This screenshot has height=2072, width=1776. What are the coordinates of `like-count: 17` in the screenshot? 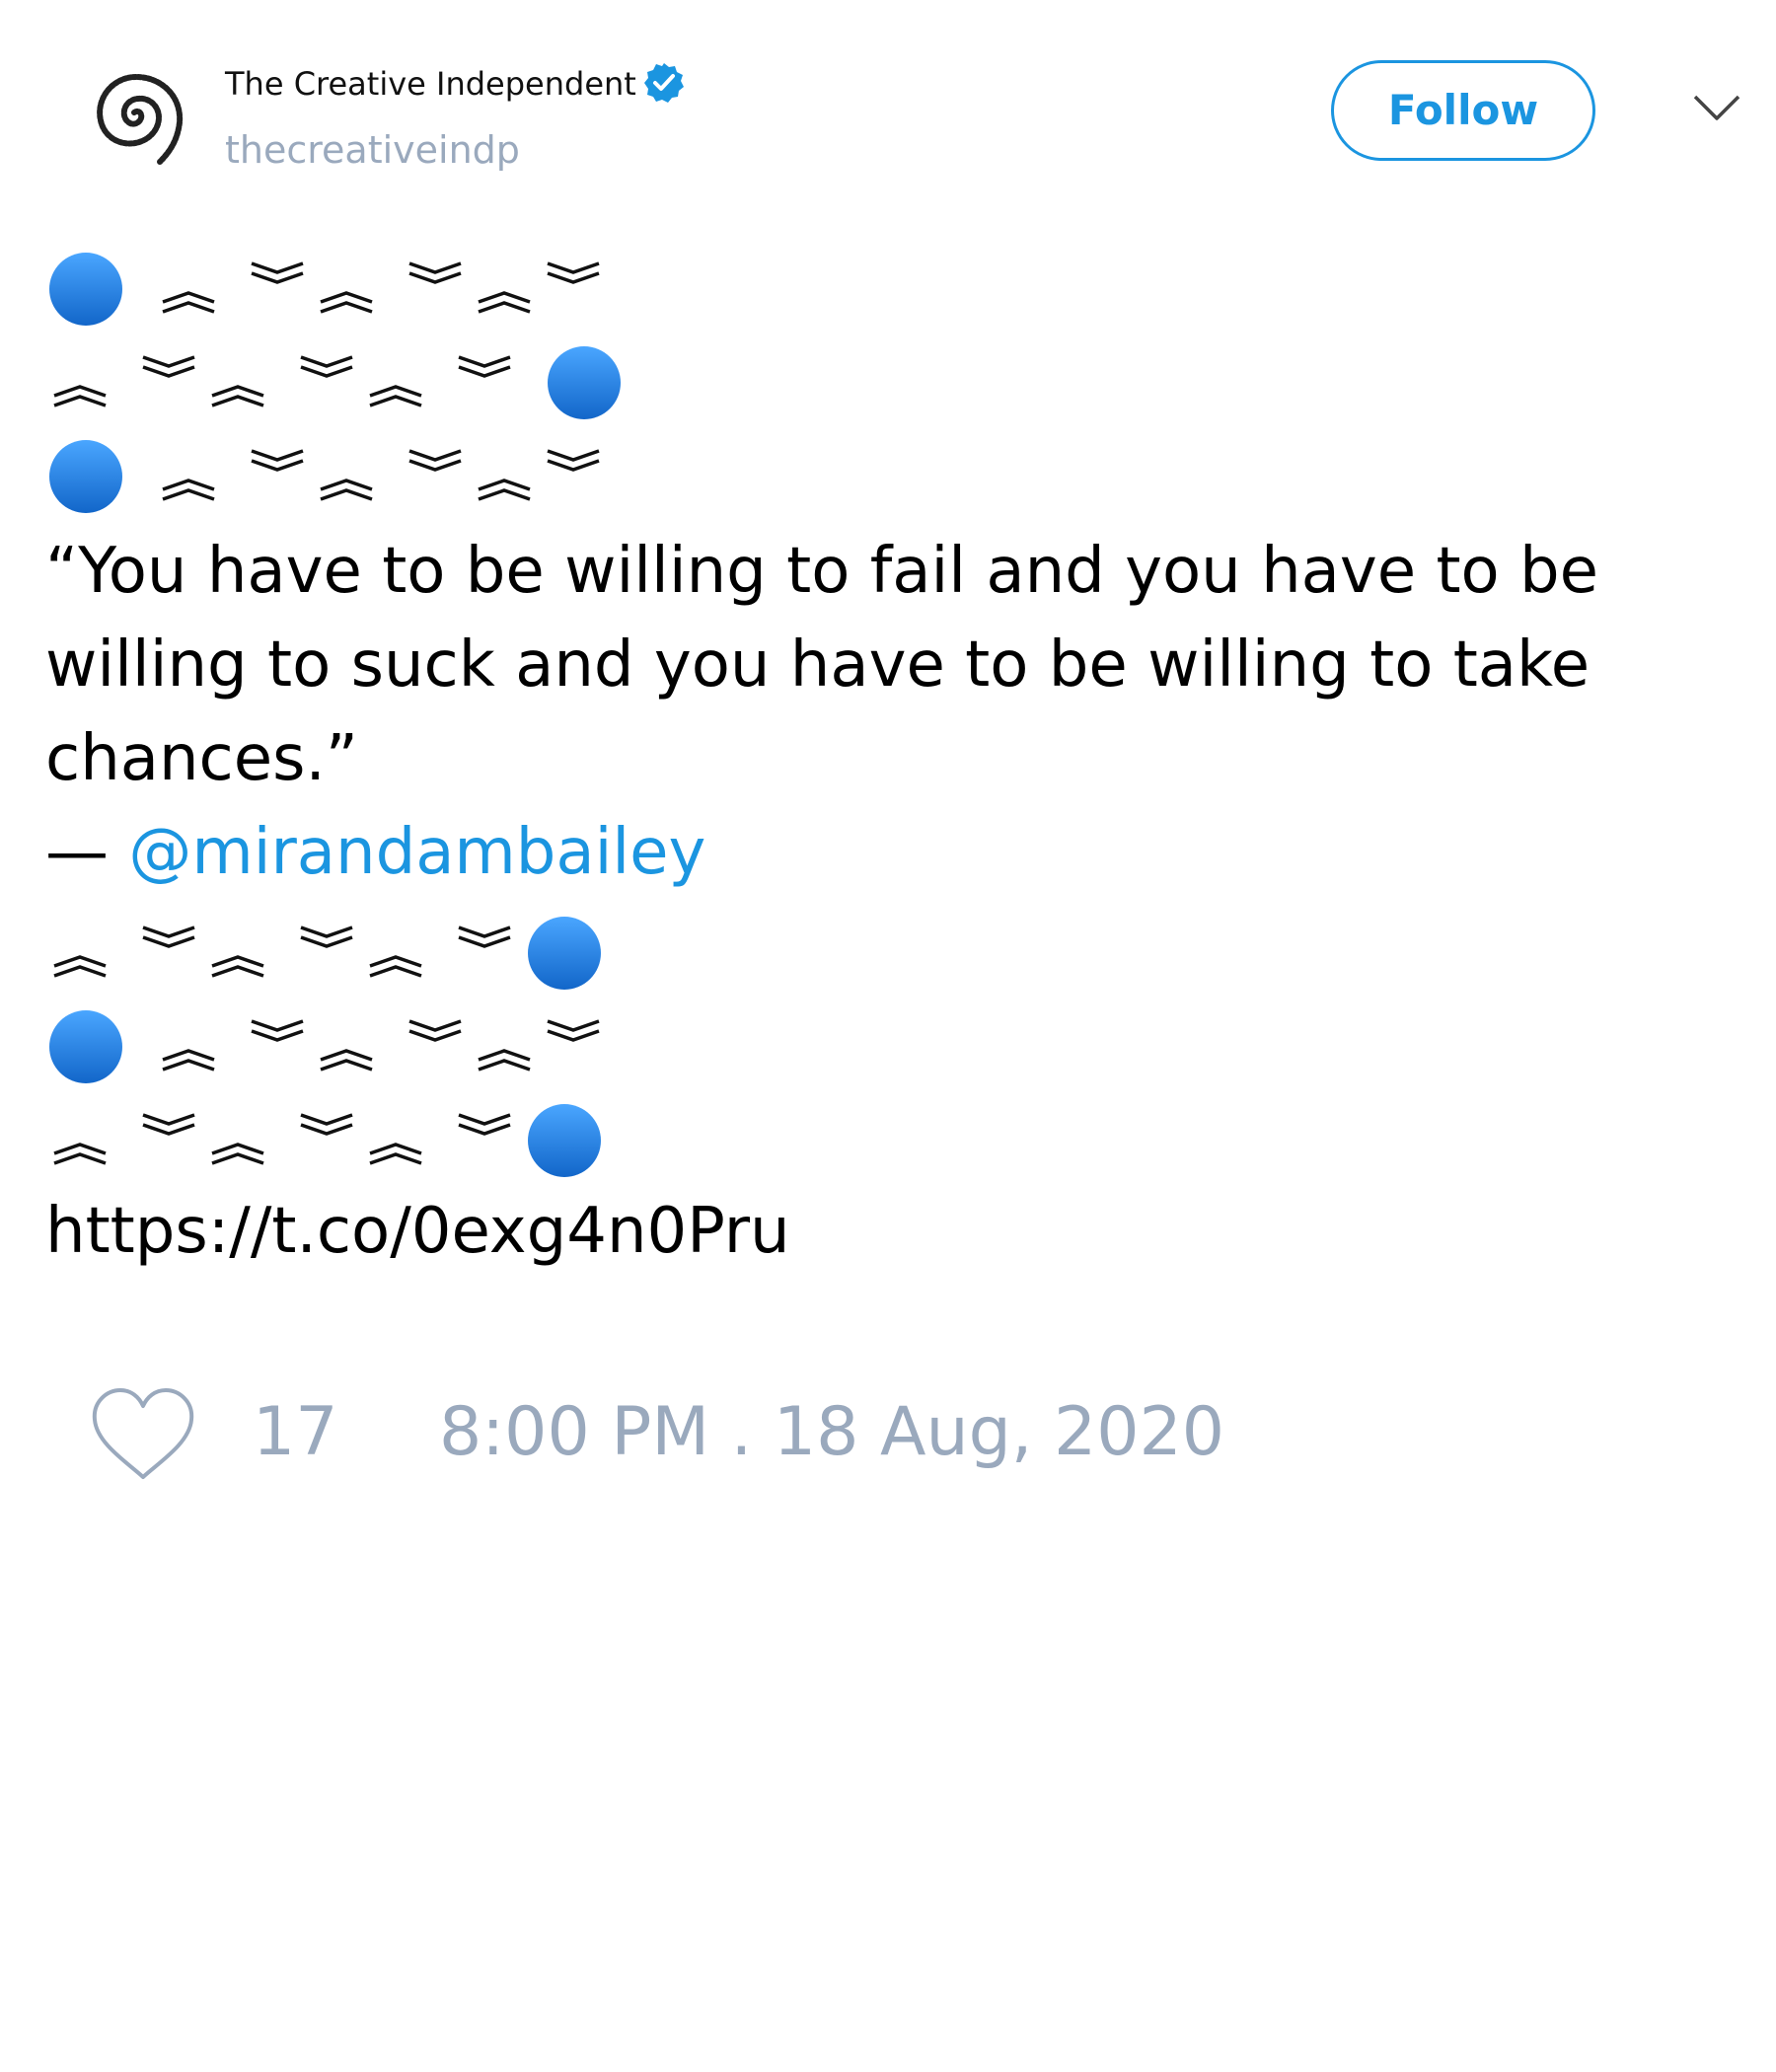 It's located at (296, 1432).